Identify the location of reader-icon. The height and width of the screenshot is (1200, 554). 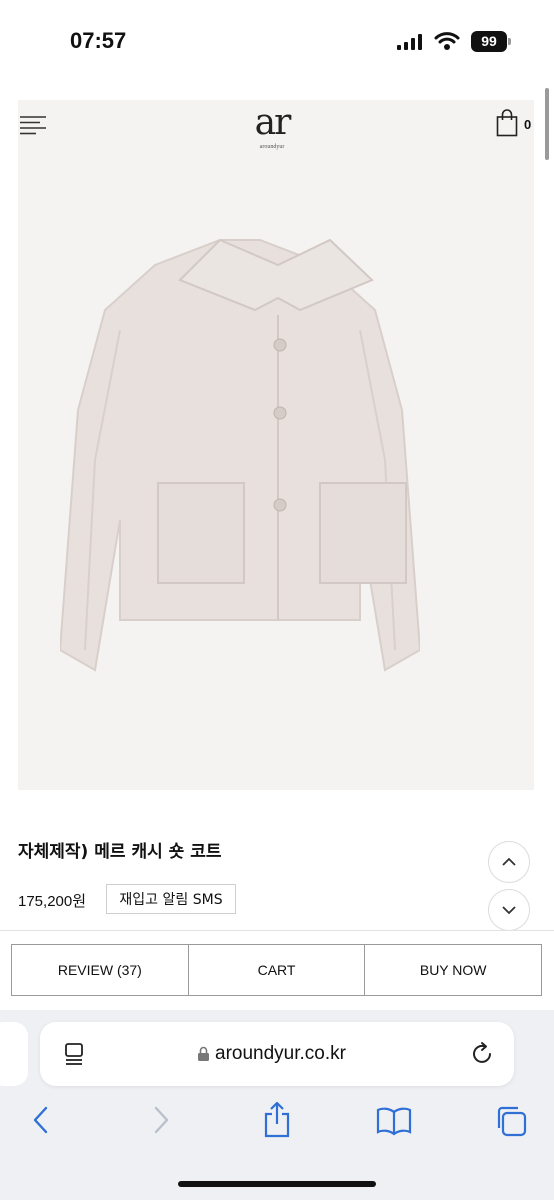
(75, 1054).